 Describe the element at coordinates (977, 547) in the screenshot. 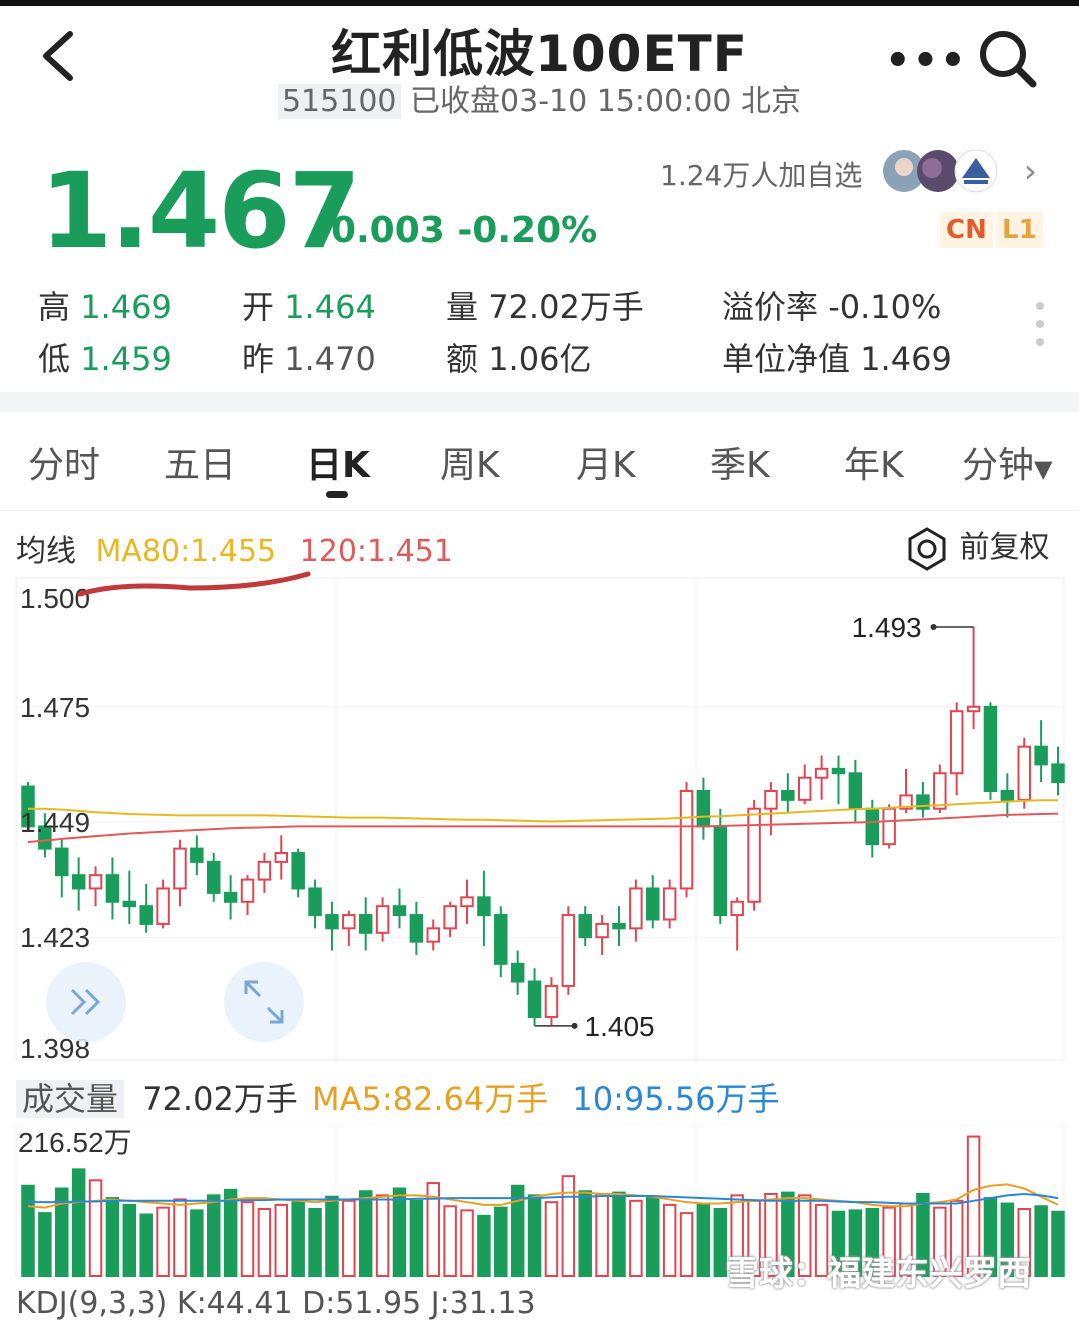

I see `adjust-toggle: 前复权` at that location.